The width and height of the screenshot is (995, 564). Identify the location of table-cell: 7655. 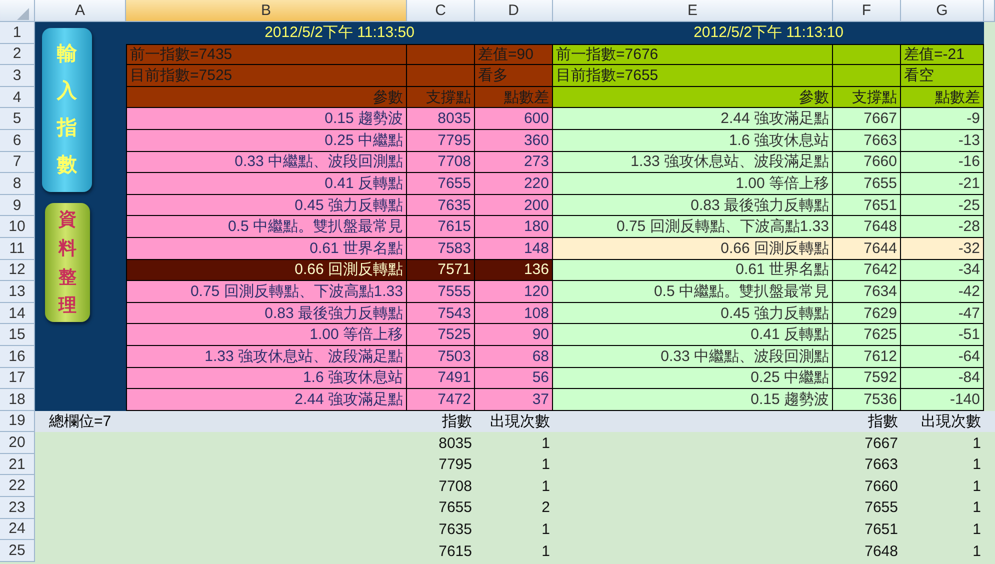
(441, 184).